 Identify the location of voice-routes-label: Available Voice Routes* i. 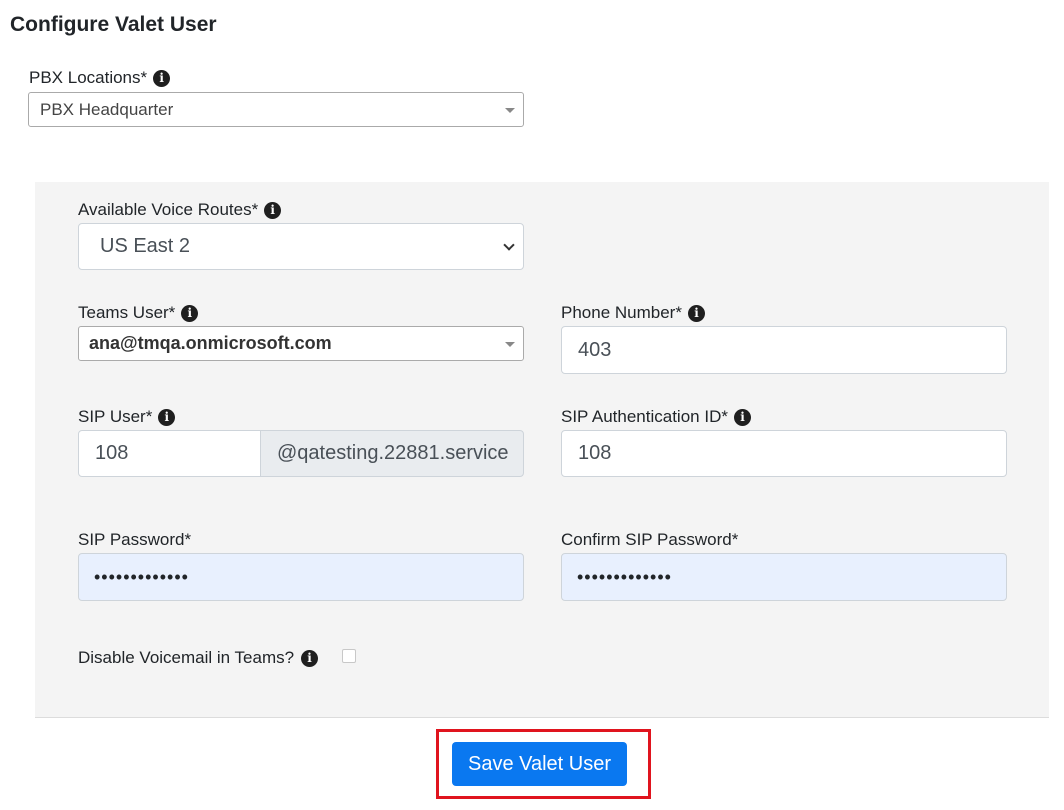
(180, 210).